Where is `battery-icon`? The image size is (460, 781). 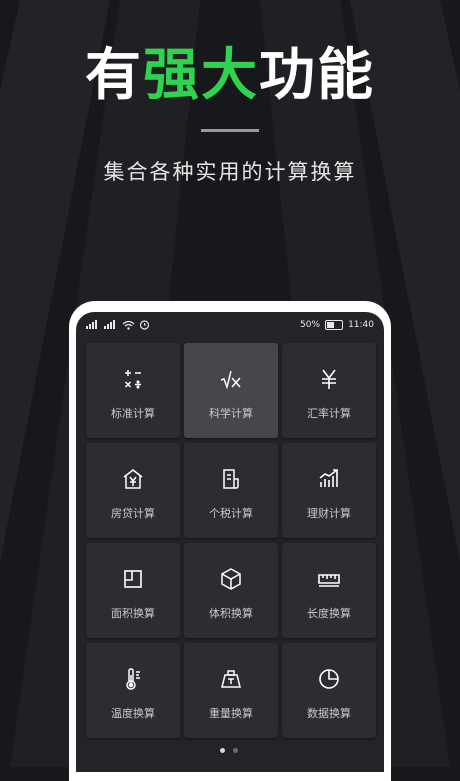 battery-icon is located at coordinates (334, 325).